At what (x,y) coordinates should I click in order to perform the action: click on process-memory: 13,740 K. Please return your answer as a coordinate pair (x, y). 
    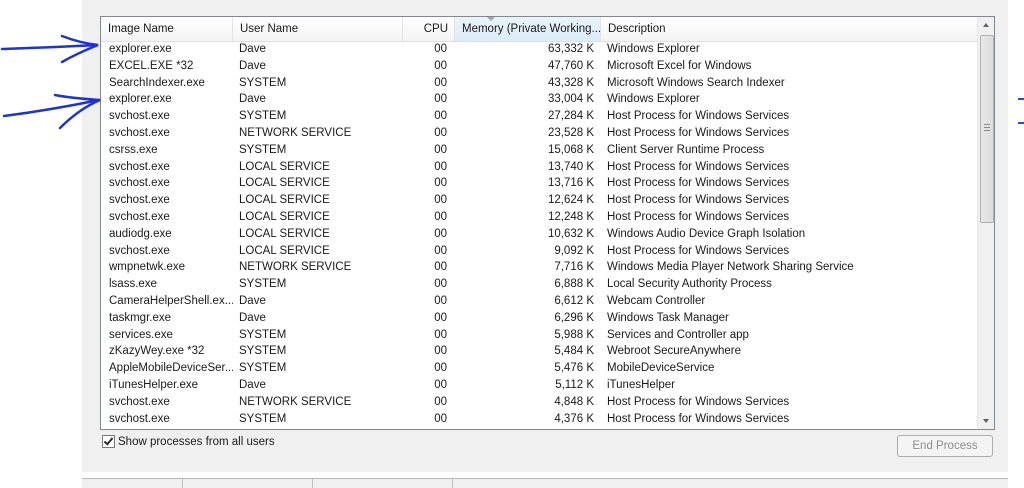
    Looking at the image, I should click on (570, 166).